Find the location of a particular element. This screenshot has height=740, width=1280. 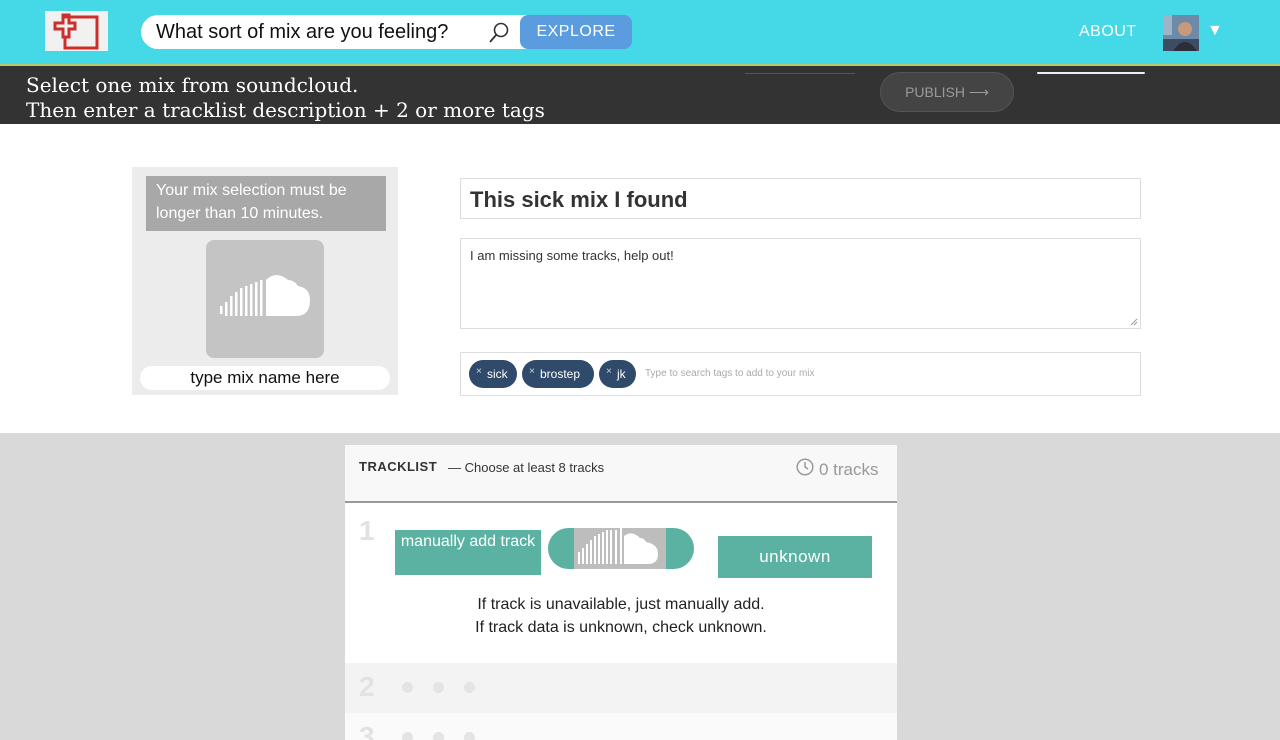

resize-handle-icon is located at coordinates (1134, 322).